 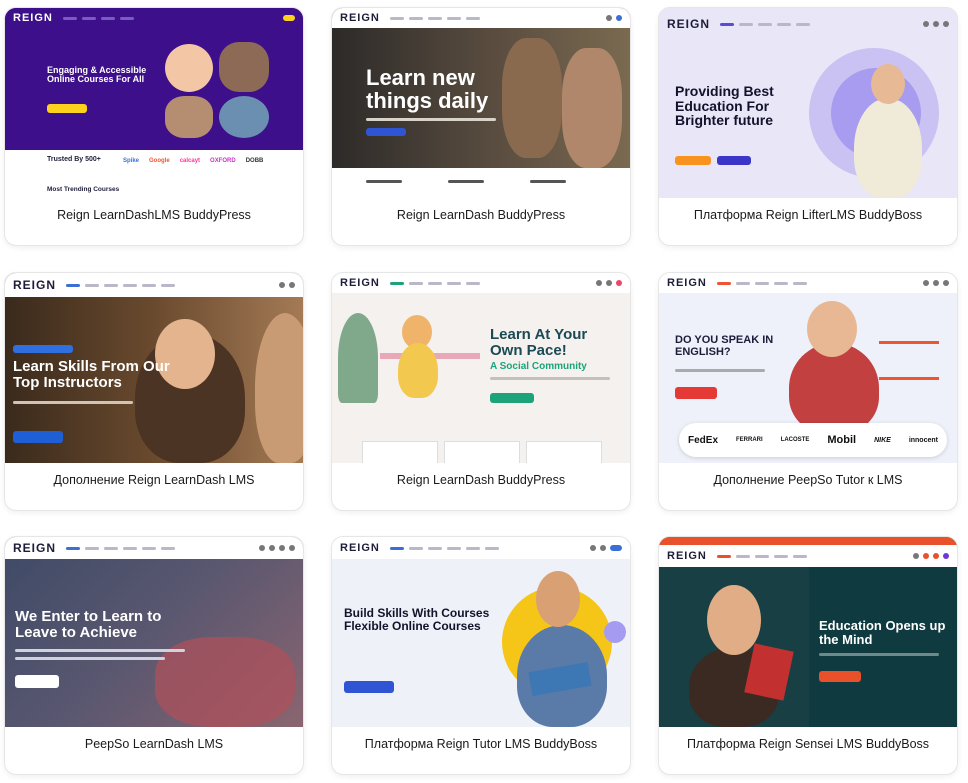 What do you see at coordinates (91, 374) in the screenshot?
I see `headline: Learn Skills From Our Top Instructors` at bounding box center [91, 374].